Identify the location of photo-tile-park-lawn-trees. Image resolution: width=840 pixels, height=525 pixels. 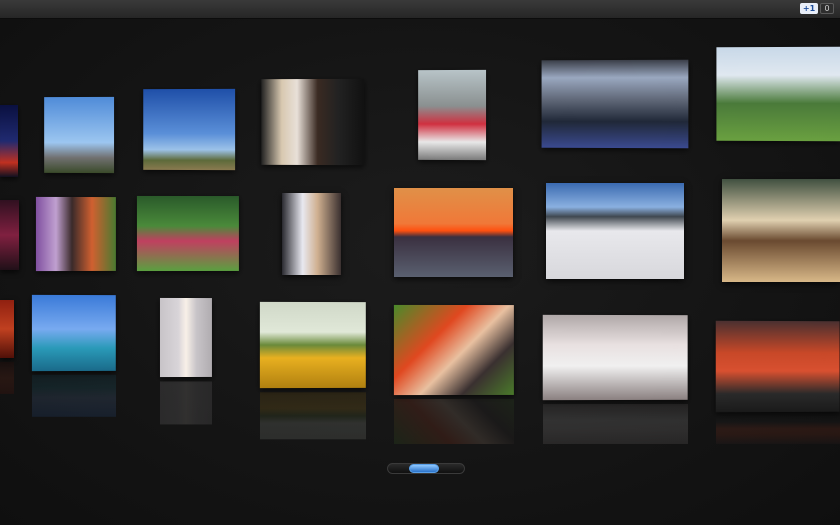
(778, 94).